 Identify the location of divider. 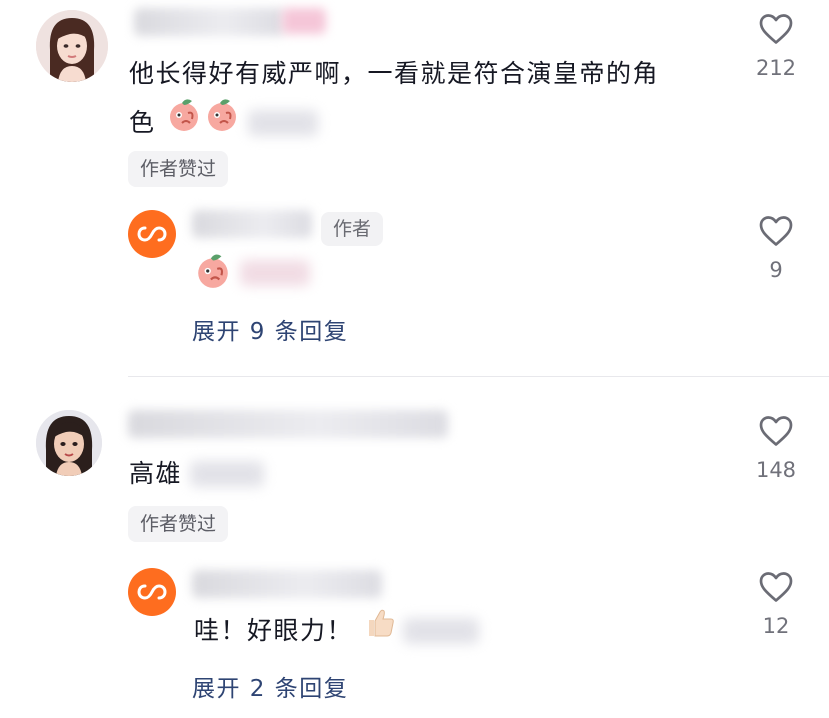
(478, 376).